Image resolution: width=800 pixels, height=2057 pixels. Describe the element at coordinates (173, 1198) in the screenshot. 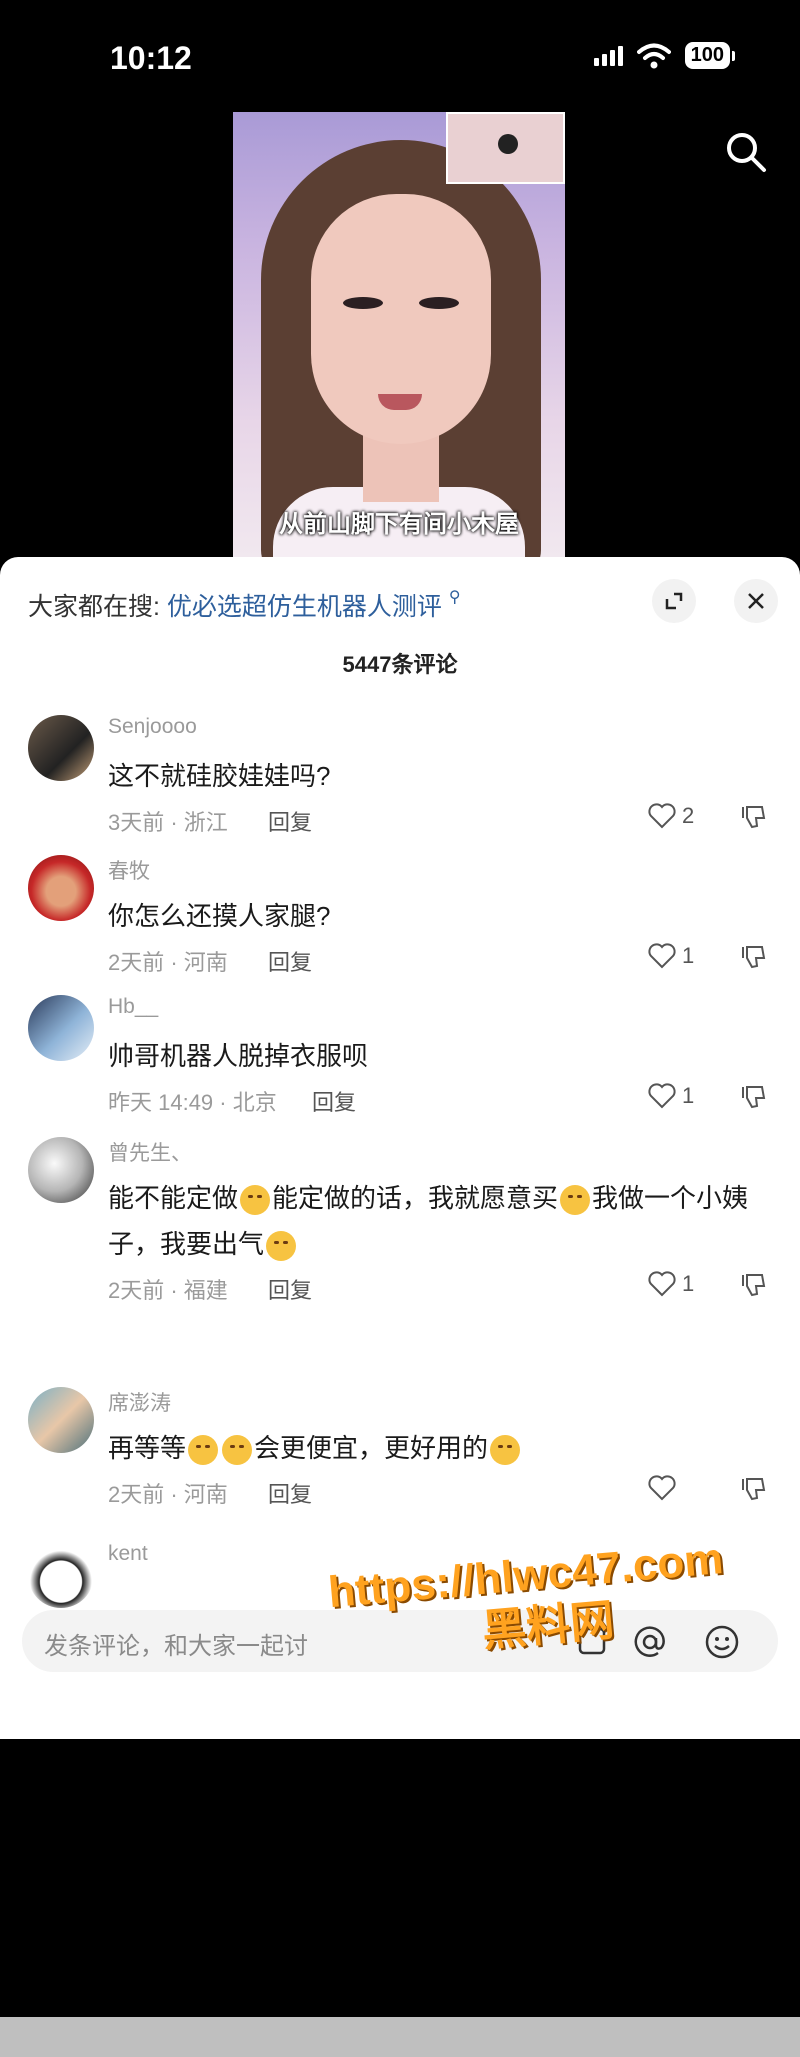

I see `comment-text-part: 能不能定做` at that location.